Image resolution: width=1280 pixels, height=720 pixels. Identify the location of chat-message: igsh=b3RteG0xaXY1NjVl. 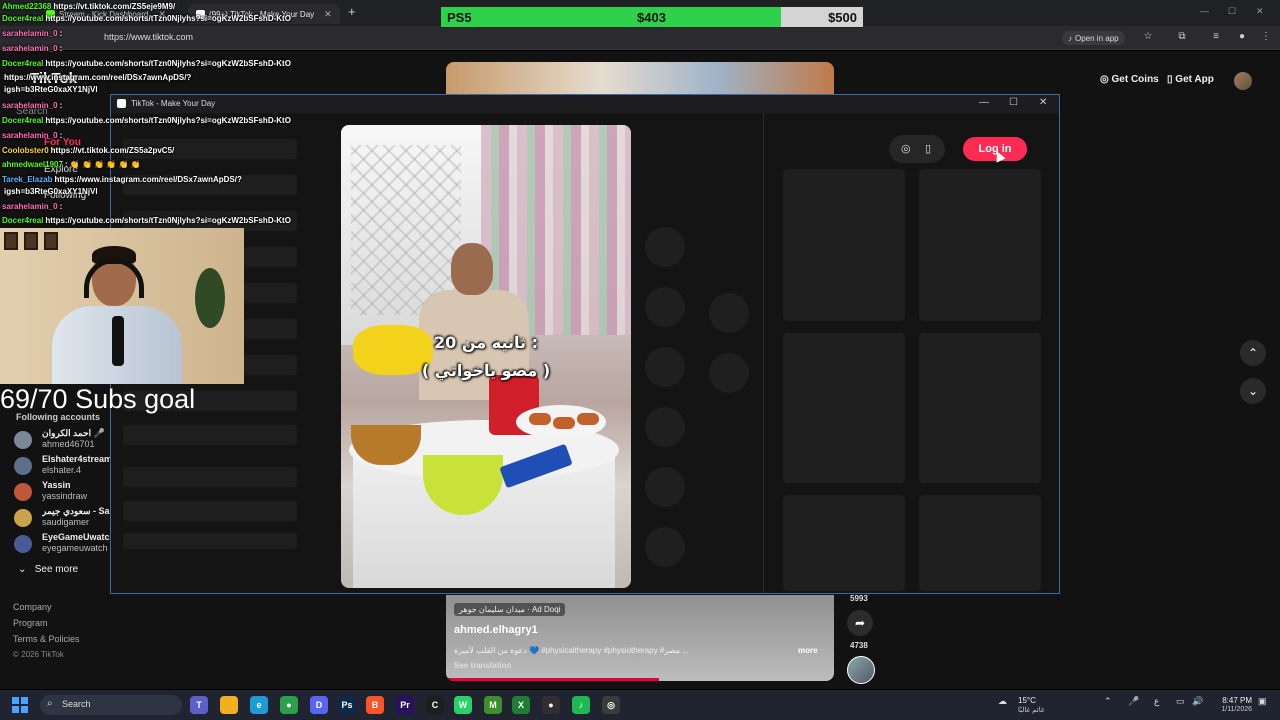
(50, 191).